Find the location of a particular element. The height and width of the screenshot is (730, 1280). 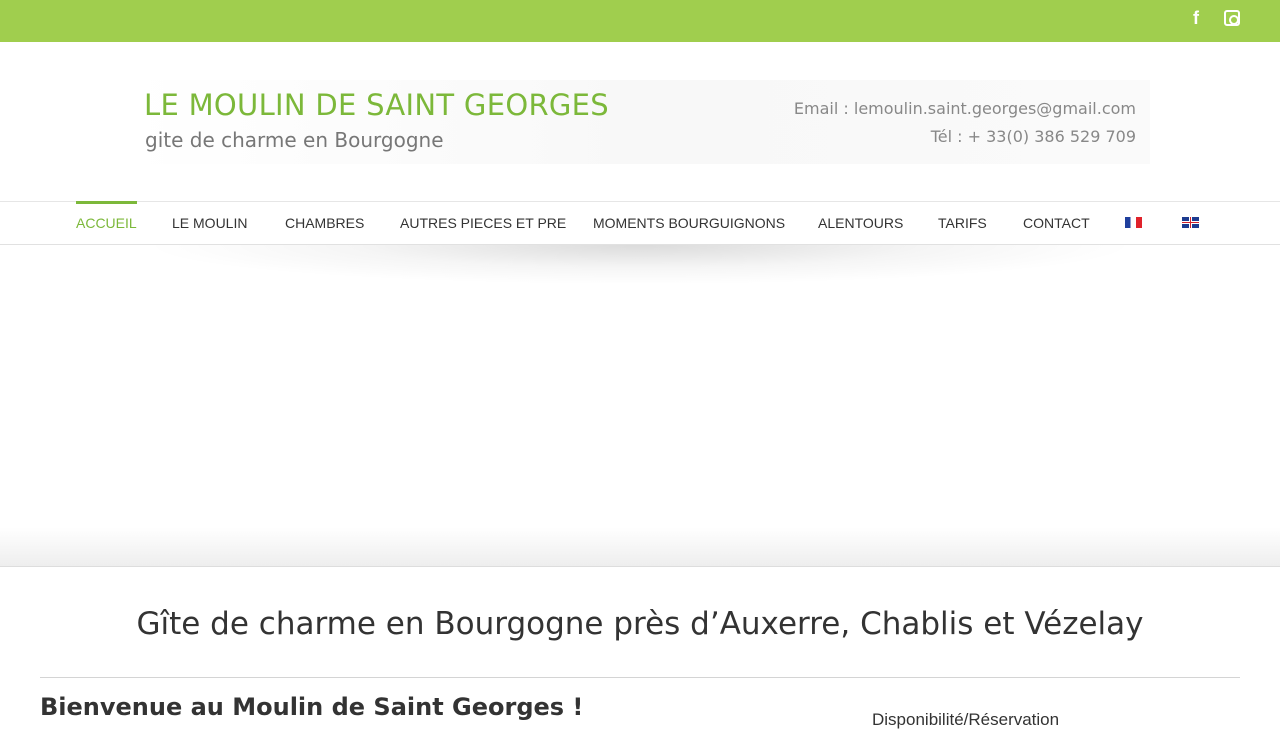

instagram-glyph is located at coordinates (1232, 18).